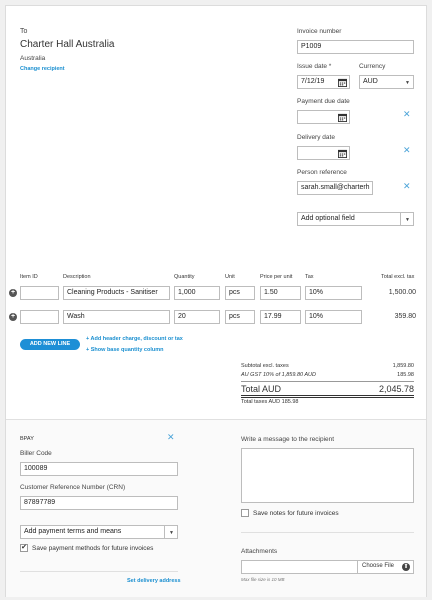 Image resolution: width=432 pixels, height=600 pixels. Describe the element at coordinates (127, 350) in the screenshot. I see `show-base-quantity-label: Show base quantity column` at that location.